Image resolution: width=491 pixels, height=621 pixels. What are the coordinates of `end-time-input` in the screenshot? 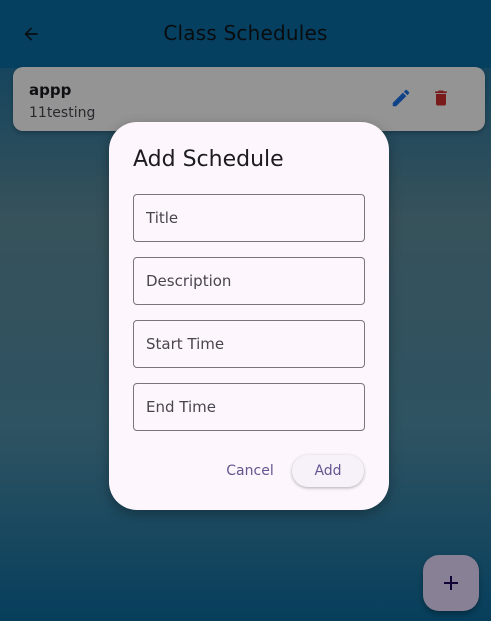 It's located at (249, 407).